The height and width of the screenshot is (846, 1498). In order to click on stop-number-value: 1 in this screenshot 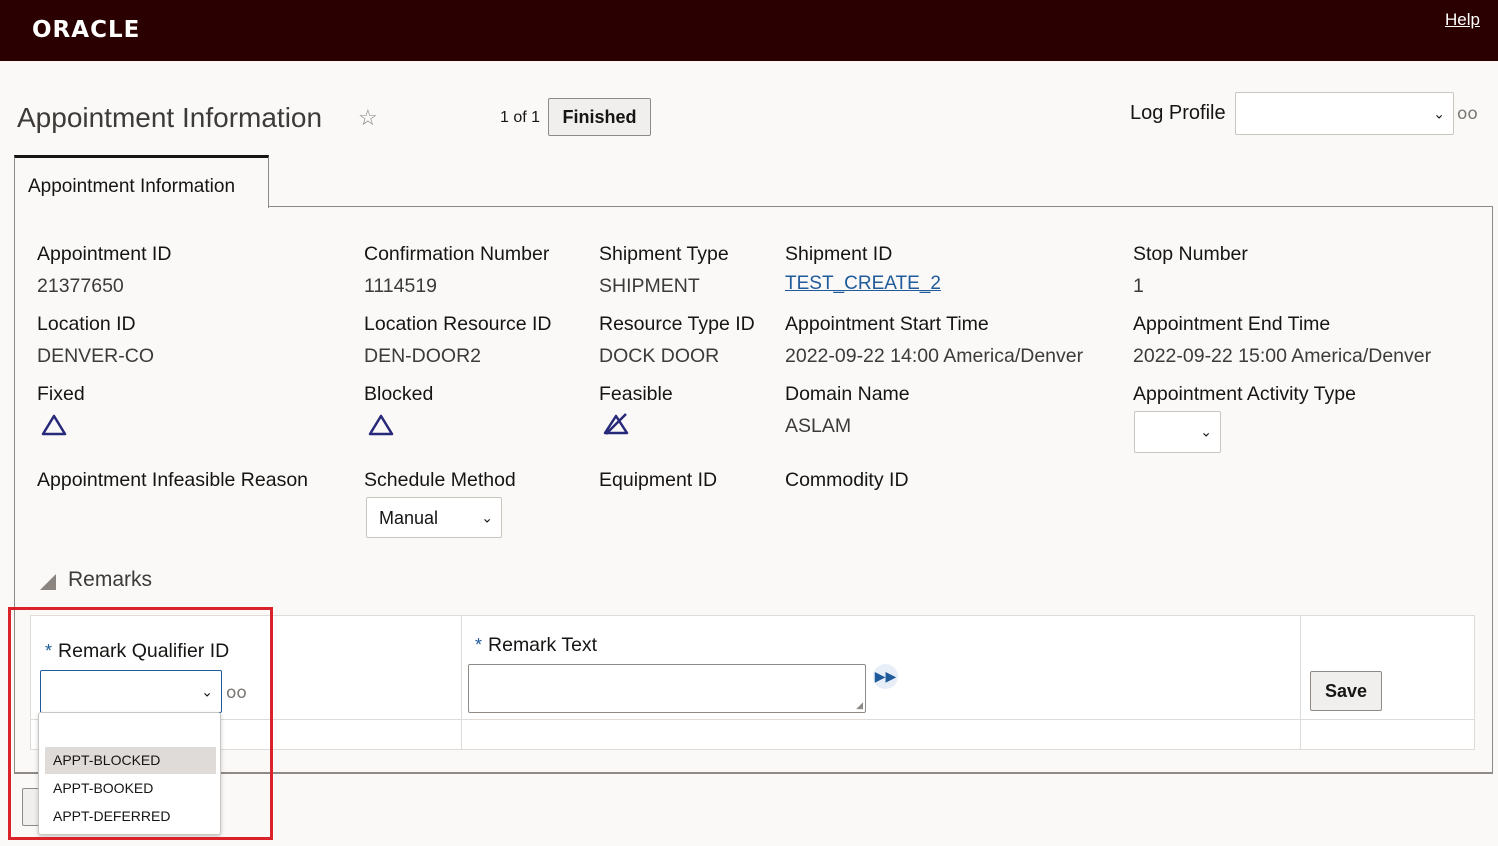, I will do `click(1138, 286)`.